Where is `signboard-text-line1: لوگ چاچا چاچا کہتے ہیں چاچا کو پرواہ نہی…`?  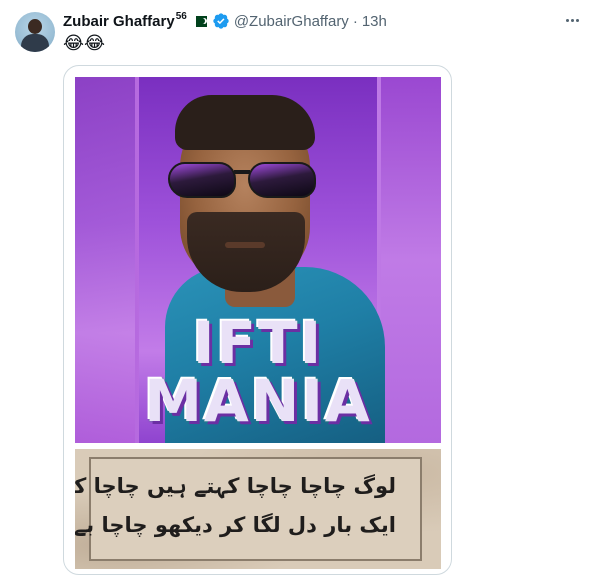
signboard-text-line1: لوگ چاچا چاچا کہتے ہیں چاچا کو پرواہ نہی… is located at coordinates (235, 486).